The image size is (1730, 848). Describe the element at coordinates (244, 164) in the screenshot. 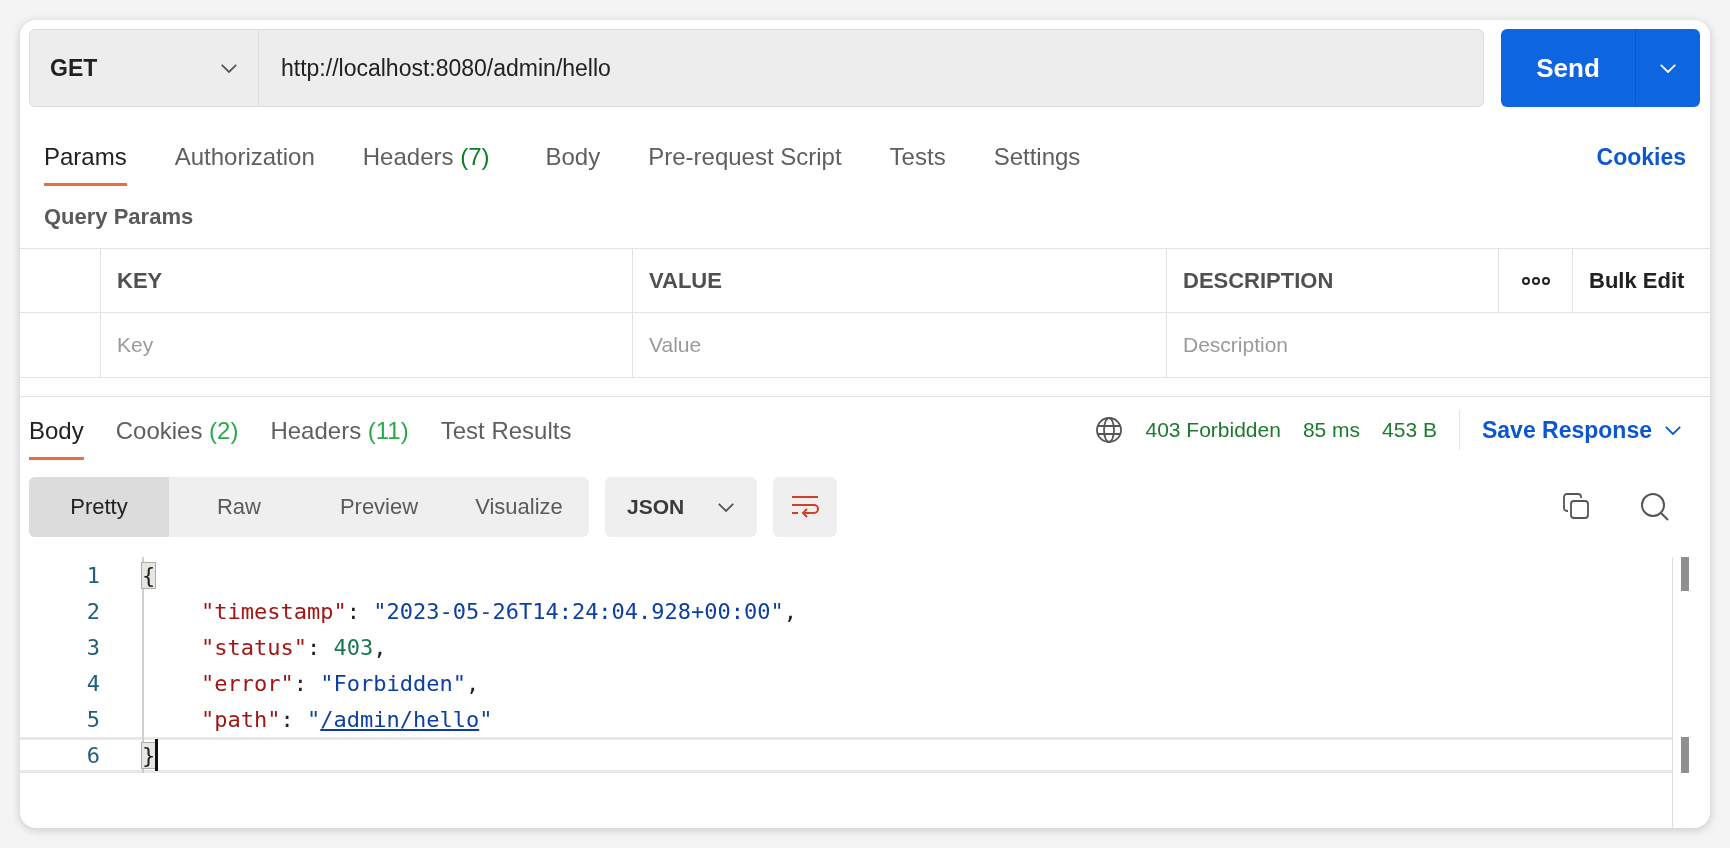

I see `tab: Authorization` at that location.